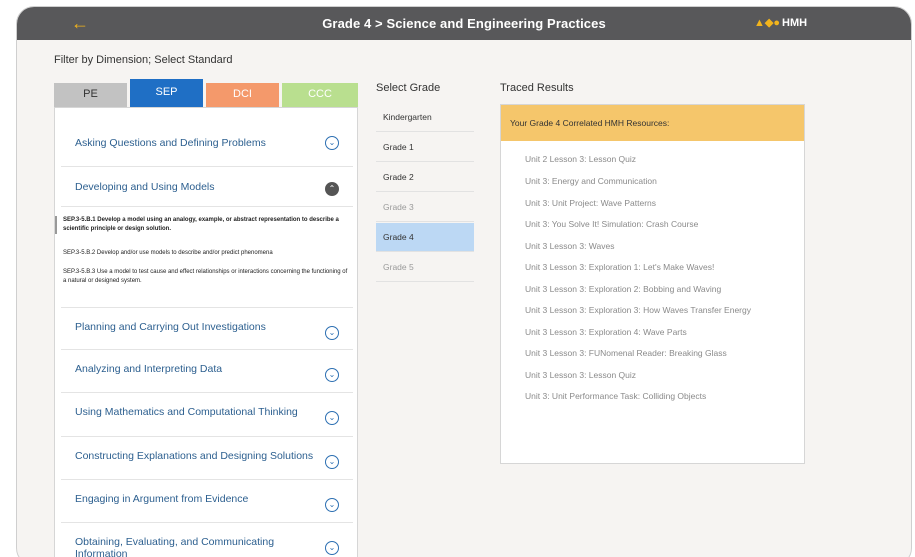 The image size is (915, 557). I want to click on practice-analyzing-data: Analyzing and Interpreting Data ⌄, so click(207, 371).